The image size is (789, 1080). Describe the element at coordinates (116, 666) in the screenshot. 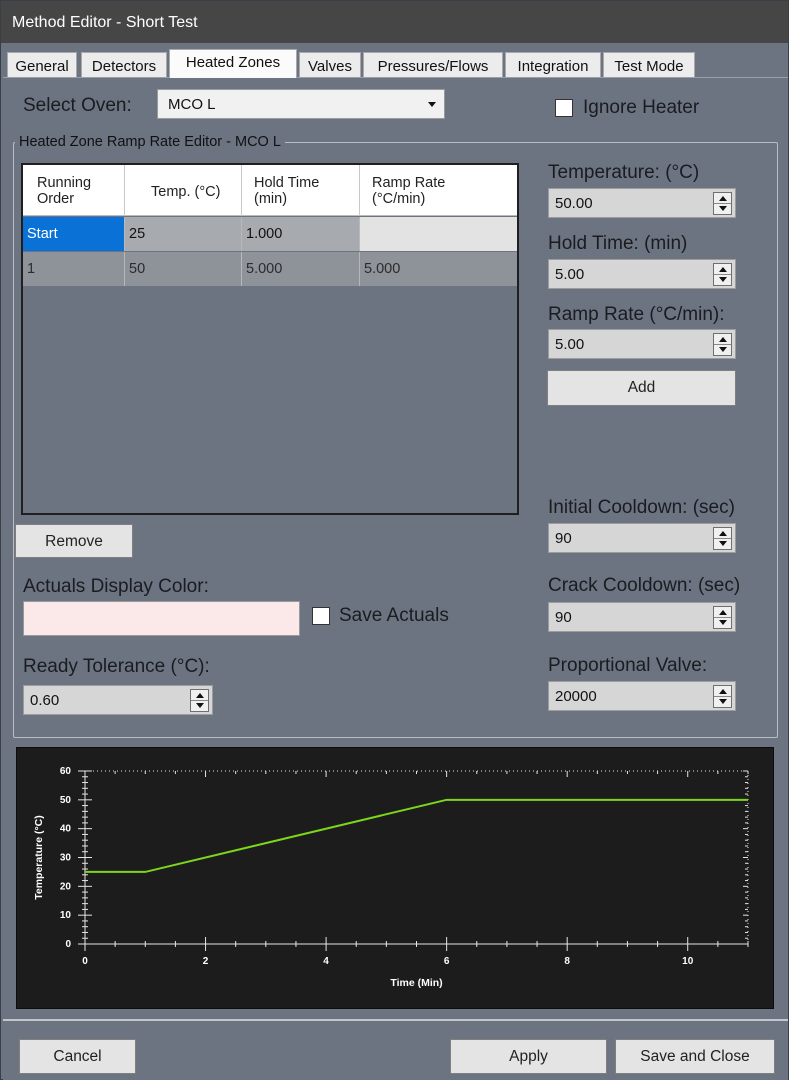

I see `ready-tolerance-label: Ready Tolerance (°C):` at that location.